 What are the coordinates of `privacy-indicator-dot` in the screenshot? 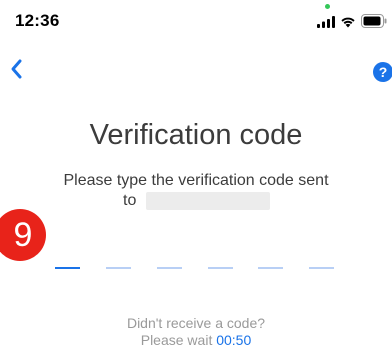 It's located at (327, 6).